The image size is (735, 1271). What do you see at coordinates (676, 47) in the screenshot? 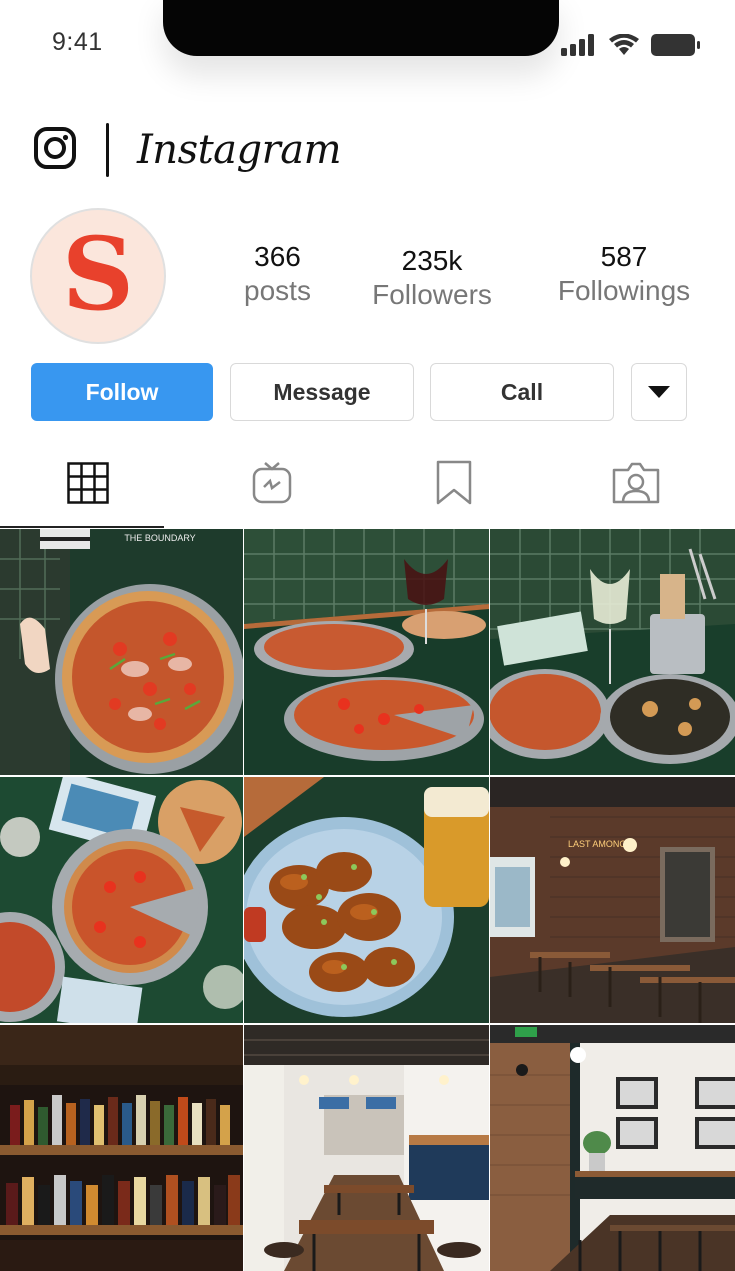
I see `battery-icon` at bounding box center [676, 47].